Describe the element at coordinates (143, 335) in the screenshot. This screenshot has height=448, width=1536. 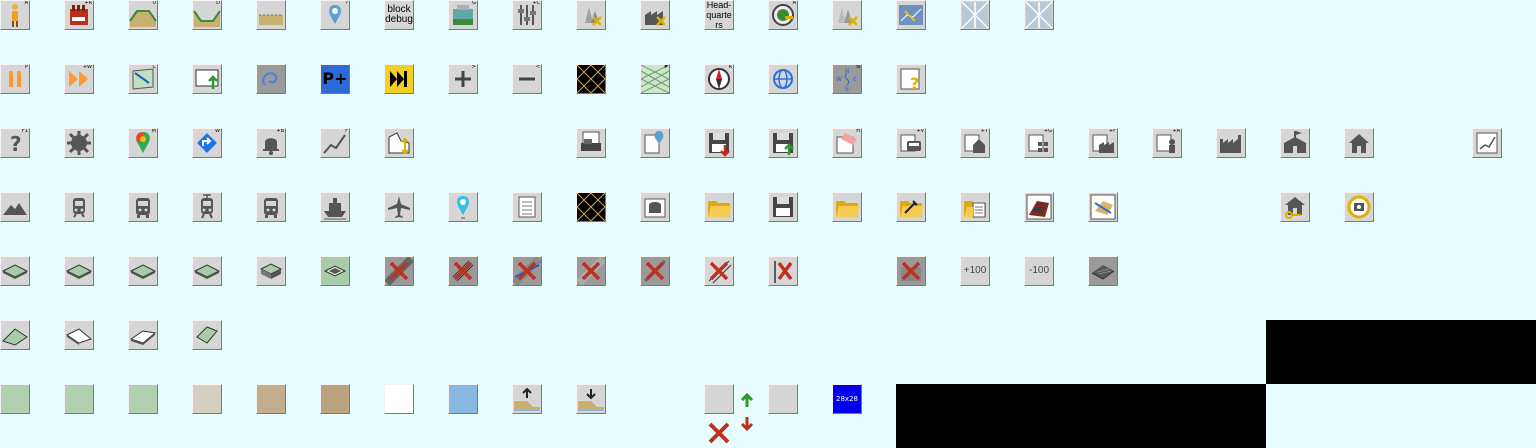
I see `slope-3-button` at that location.